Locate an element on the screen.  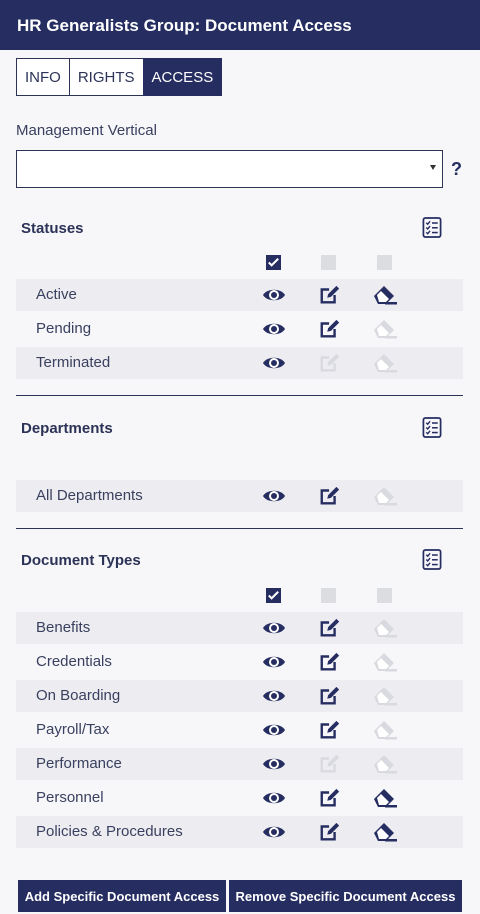
tab-bar: INFO RIGHTS ACCESS is located at coordinates (119, 77).